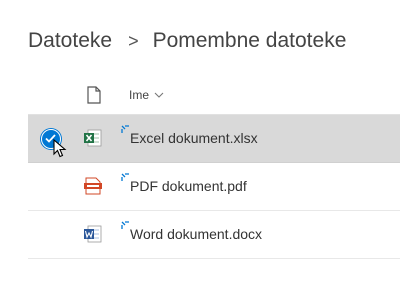  Describe the element at coordinates (70, 41) in the screenshot. I see `breadcrumb-root: Datoteke` at that location.